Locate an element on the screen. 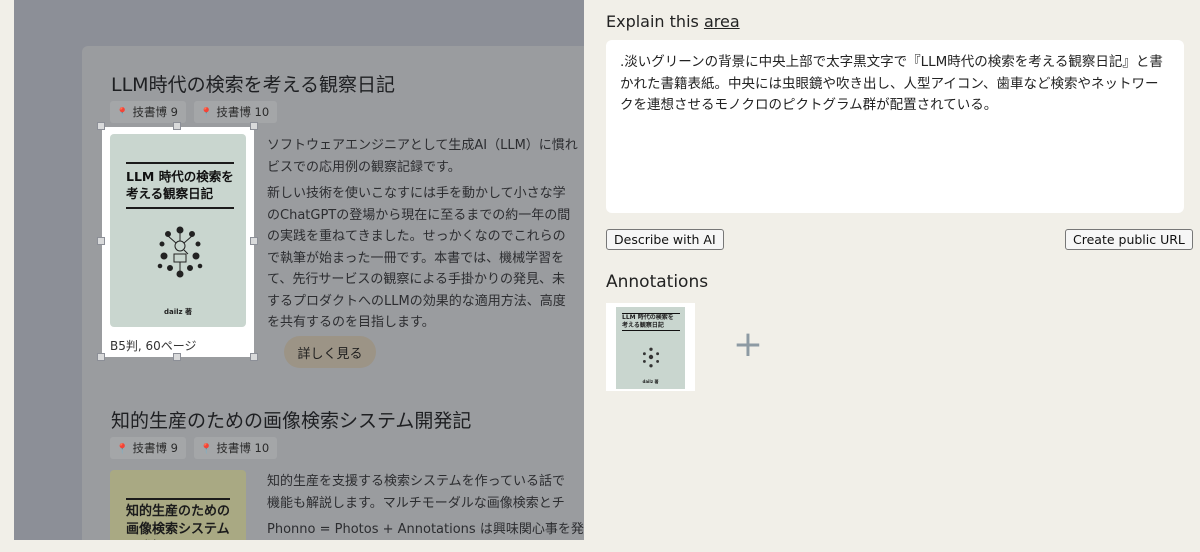  desc-line: を共有するのを目指します。 is located at coordinates (351, 322).